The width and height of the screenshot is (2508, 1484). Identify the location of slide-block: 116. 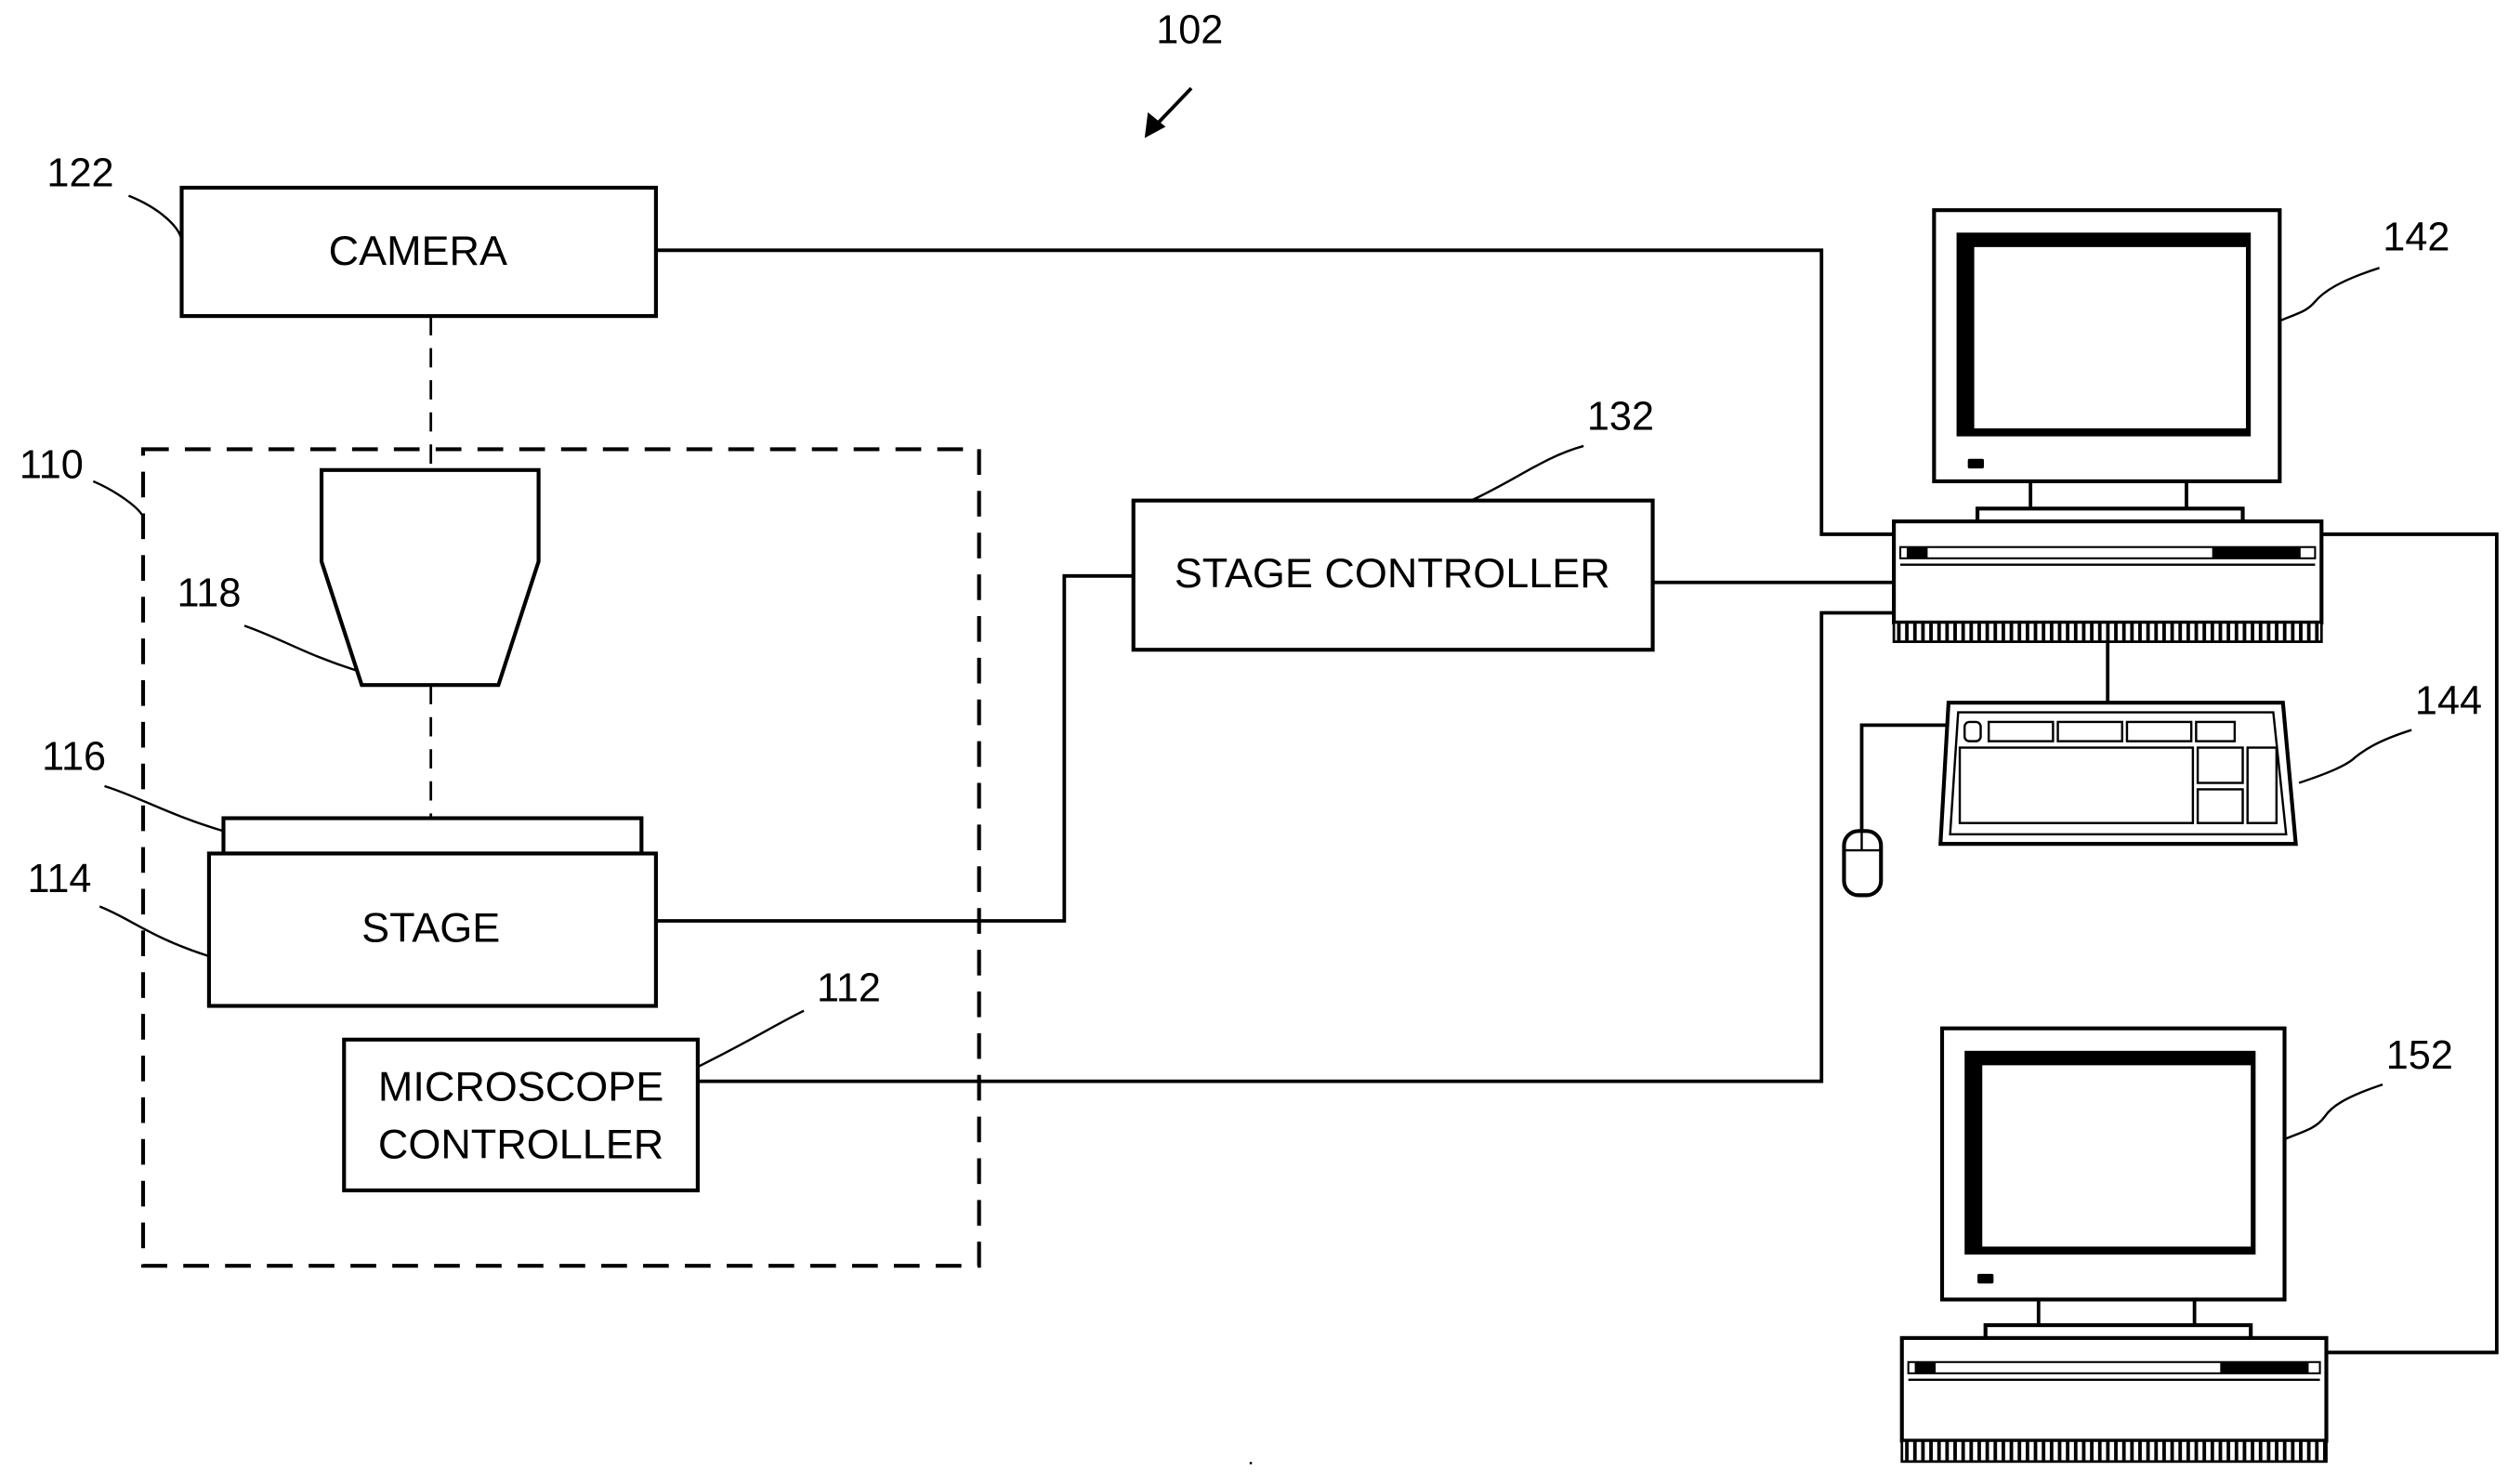
(343, 795).